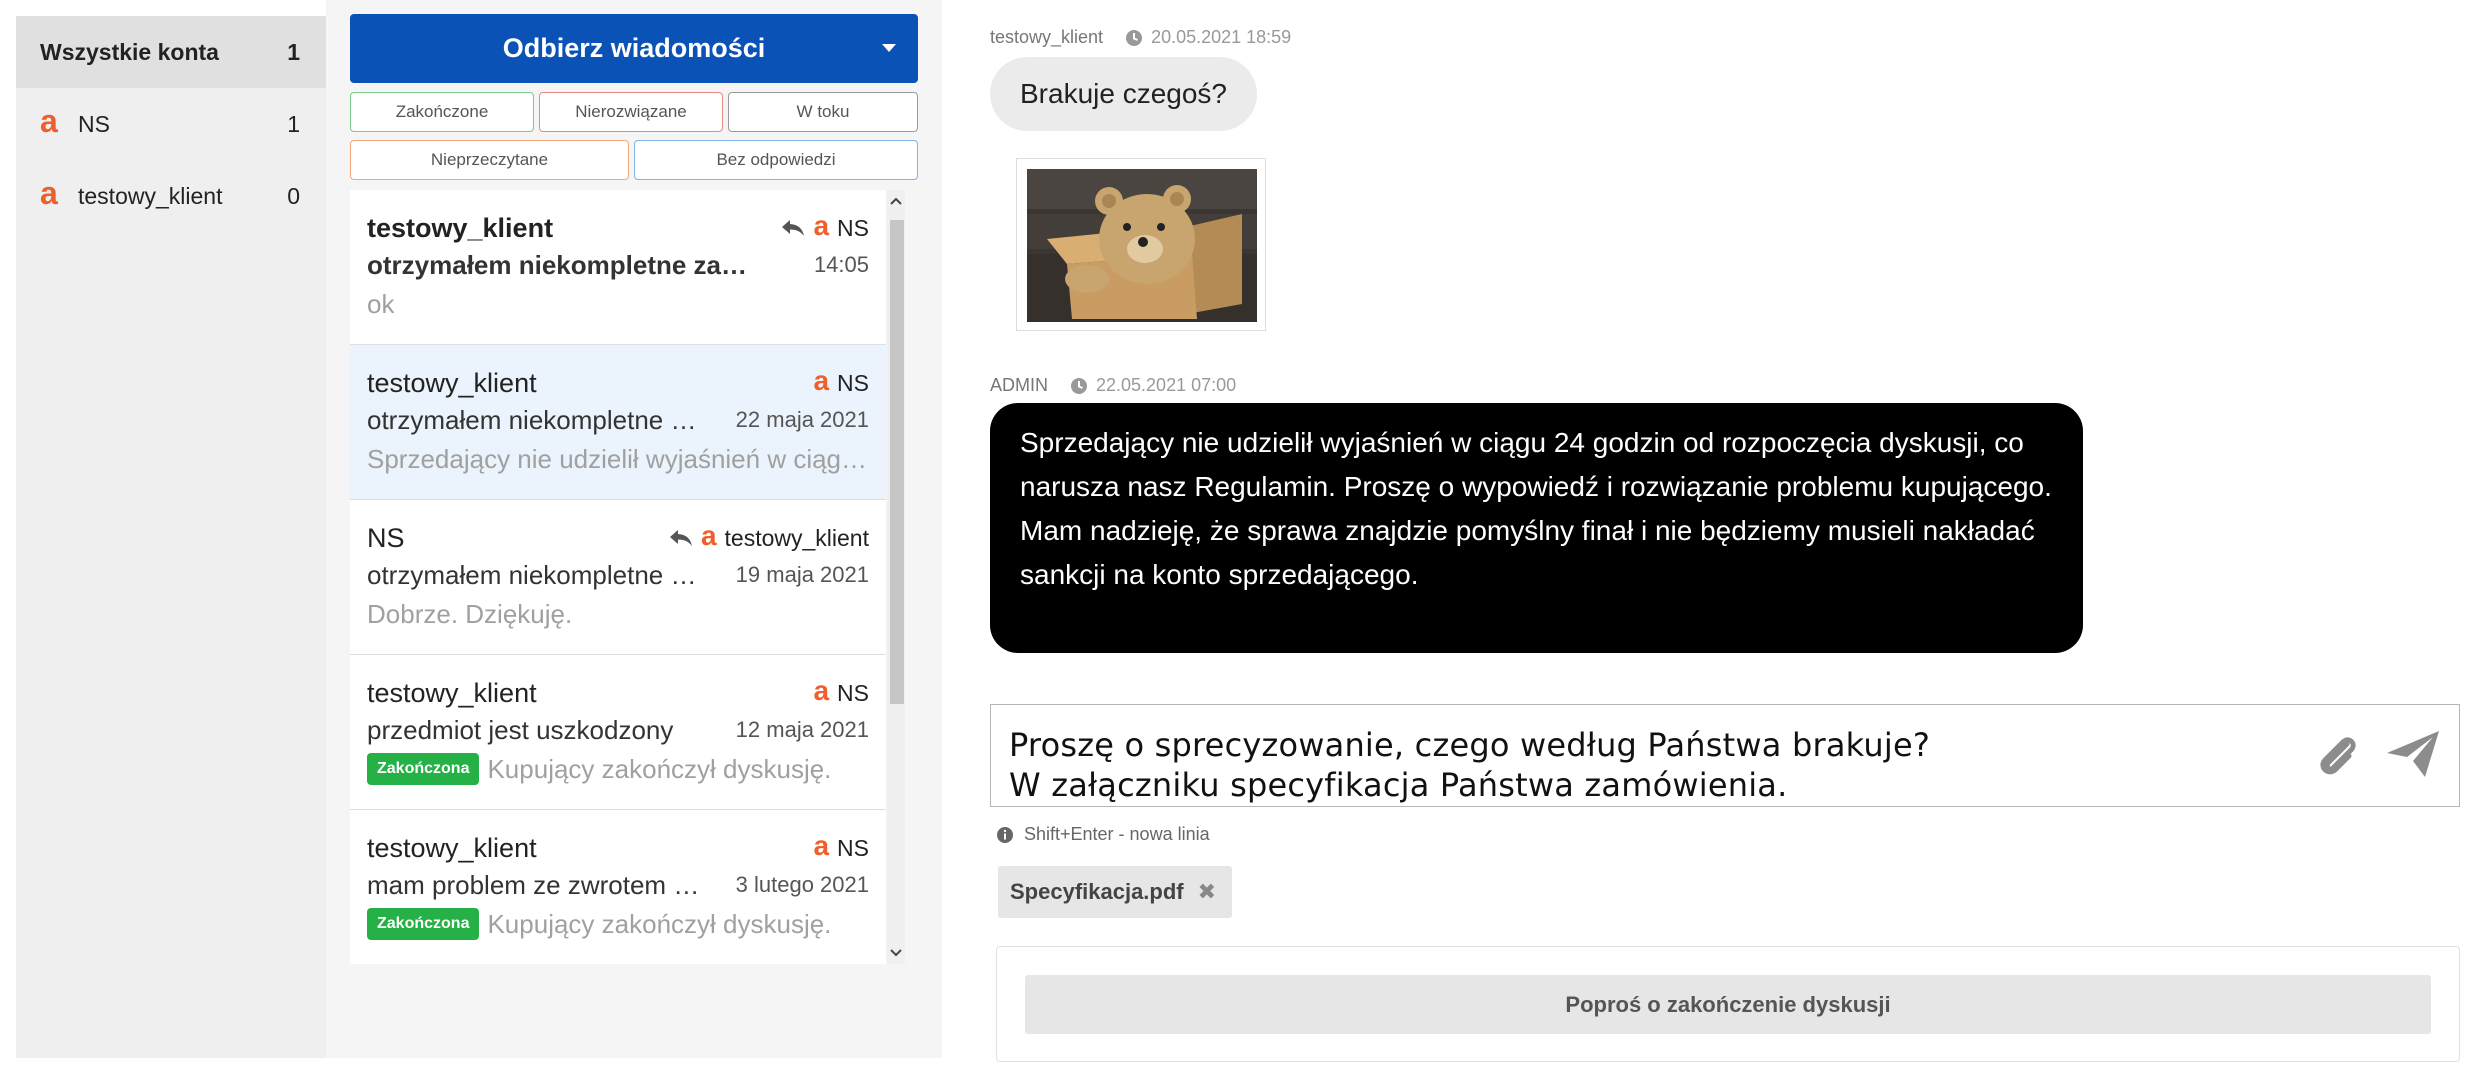 Image resolution: width=2484 pixels, height=1074 pixels. I want to click on receive-messages-label: Odbierz wiadomości, so click(634, 48).